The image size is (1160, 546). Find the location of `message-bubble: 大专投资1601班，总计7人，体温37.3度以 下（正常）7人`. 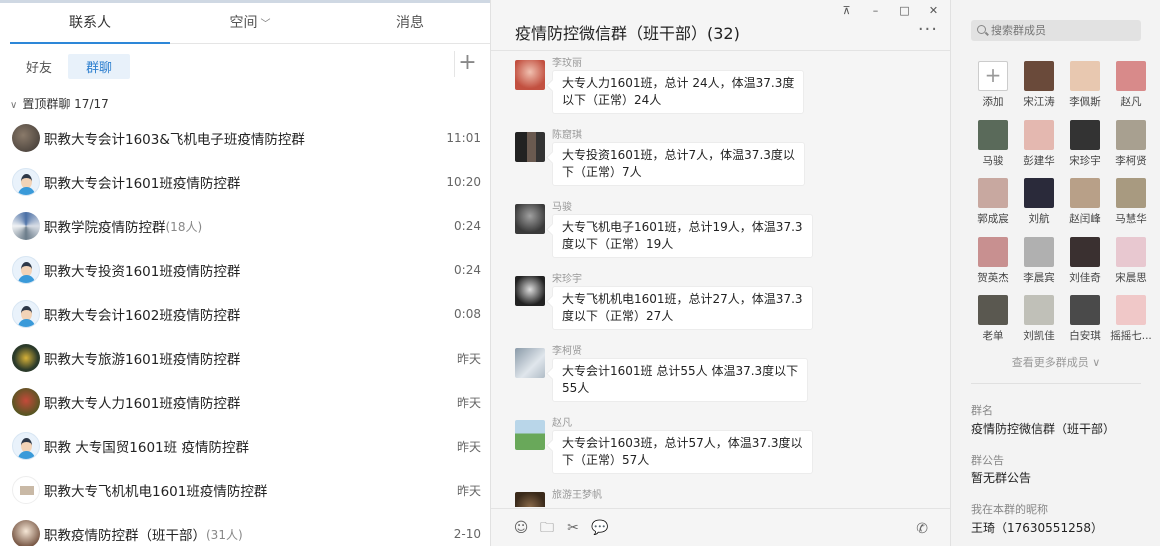

message-bubble: 大专投资1601班，总计7人，体温37.3度以 下（正常）7人 is located at coordinates (678, 164).